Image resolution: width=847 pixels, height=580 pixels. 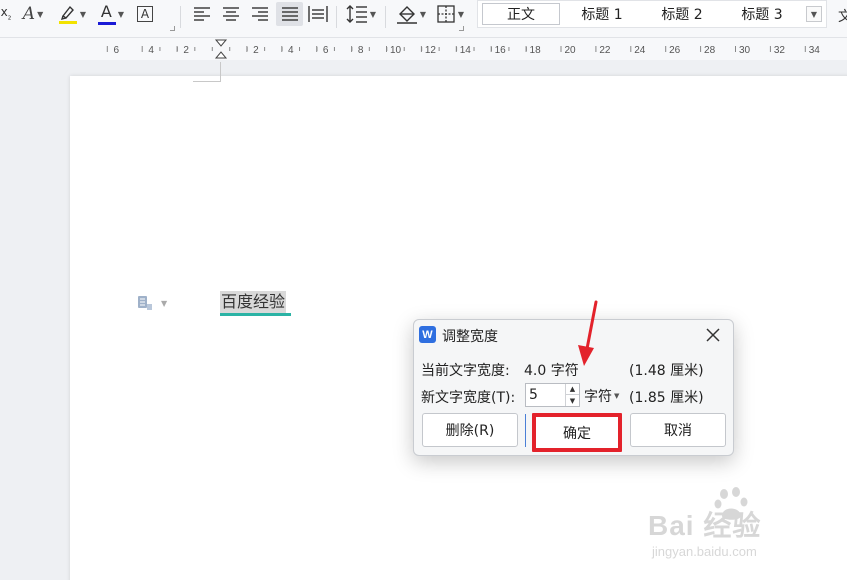 I want to click on watermark-brand: Bai 经验, so click(x=705, y=525).